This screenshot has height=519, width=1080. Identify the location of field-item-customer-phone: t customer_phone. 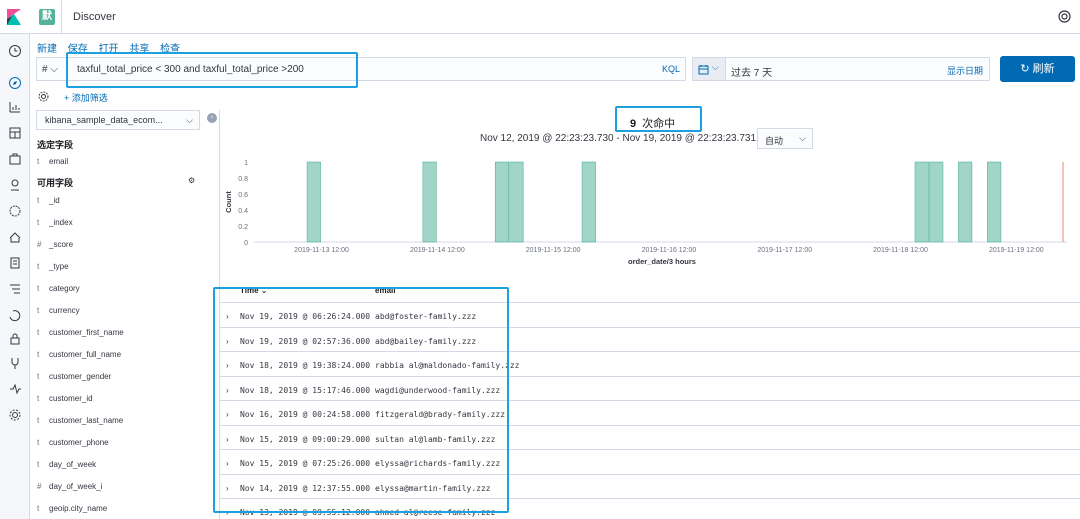
(73, 445).